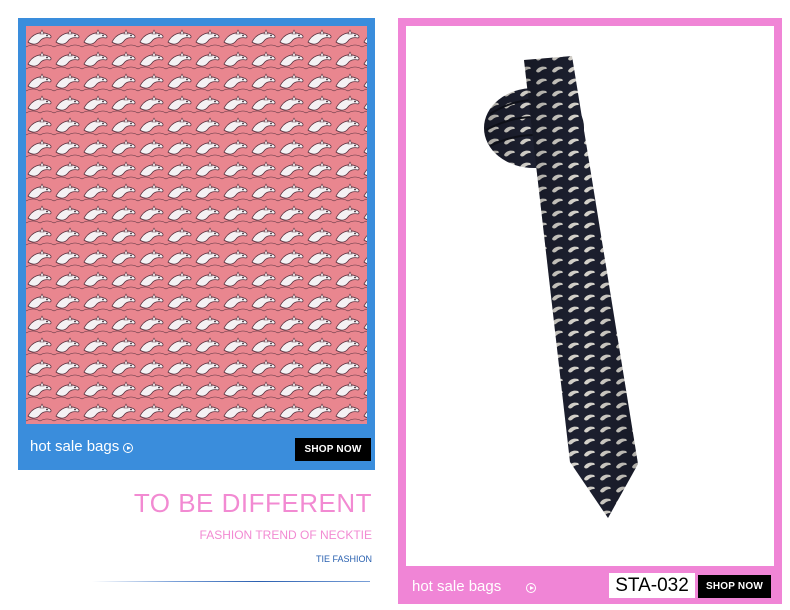  Describe the element at coordinates (285, 535) in the screenshot. I see `promo-subhead: FASHION TREND OF NECKTIE` at that location.